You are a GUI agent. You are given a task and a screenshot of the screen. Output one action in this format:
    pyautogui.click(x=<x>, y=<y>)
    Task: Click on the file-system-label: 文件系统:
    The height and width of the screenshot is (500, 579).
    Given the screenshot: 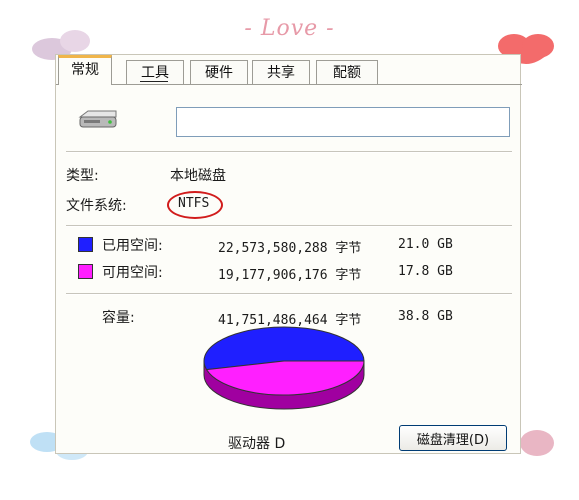 What is the action you would take?
    pyautogui.click(x=96, y=206)
    